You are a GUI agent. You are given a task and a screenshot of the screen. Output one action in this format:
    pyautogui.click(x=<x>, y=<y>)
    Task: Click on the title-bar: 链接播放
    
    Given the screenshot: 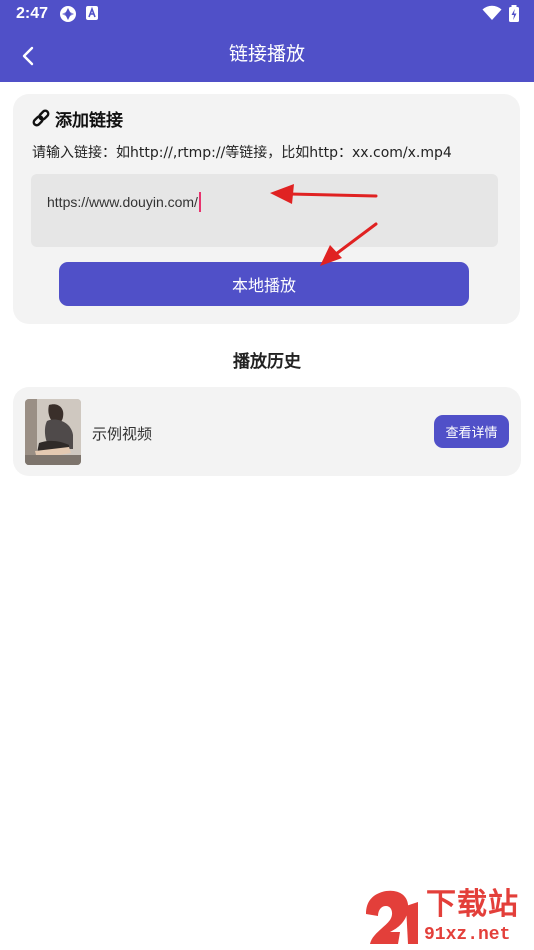 What is the action you would take?
    pyautogui.click(x=267, y=55)
    